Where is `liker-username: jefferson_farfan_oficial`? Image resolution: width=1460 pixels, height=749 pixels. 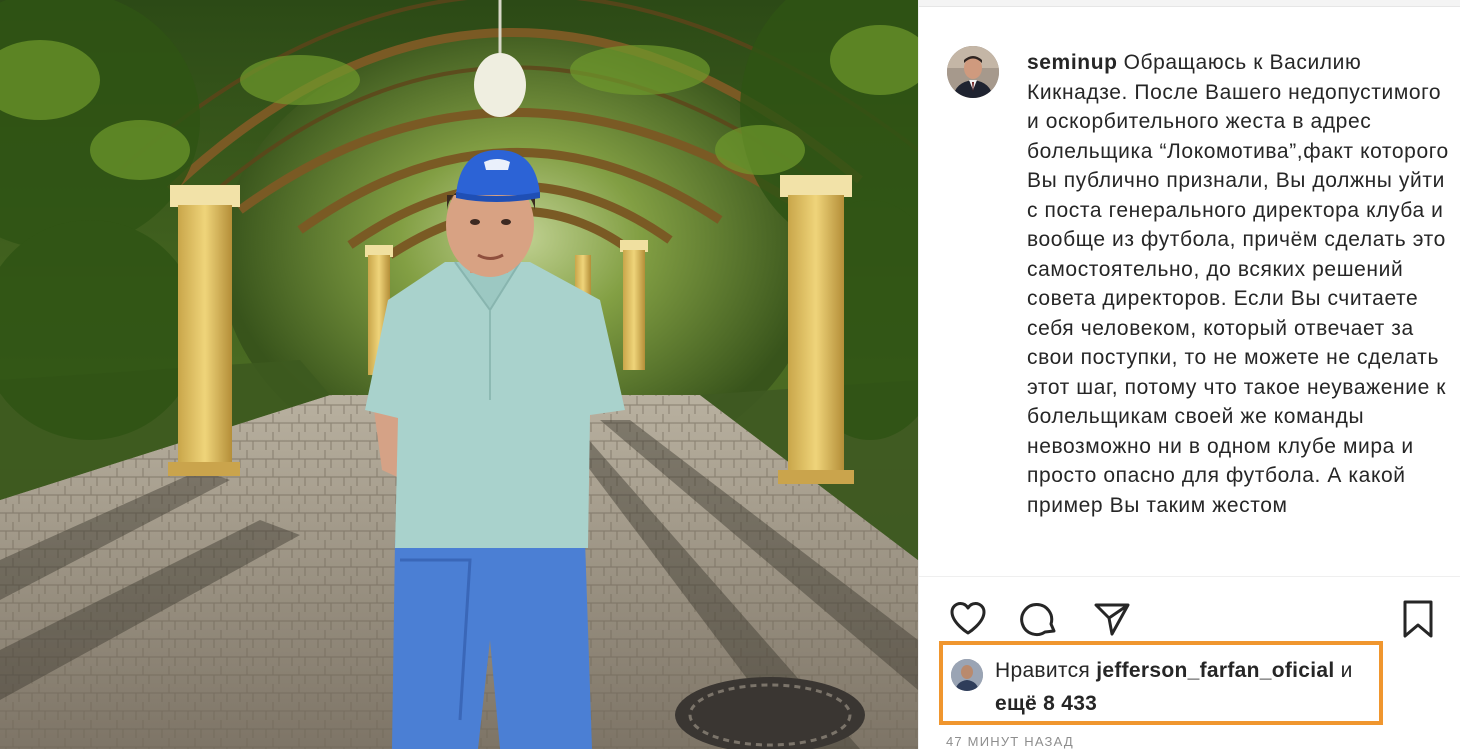
liker-username: jefferson_farfan_oficial is located at coordinates (1215, 670).